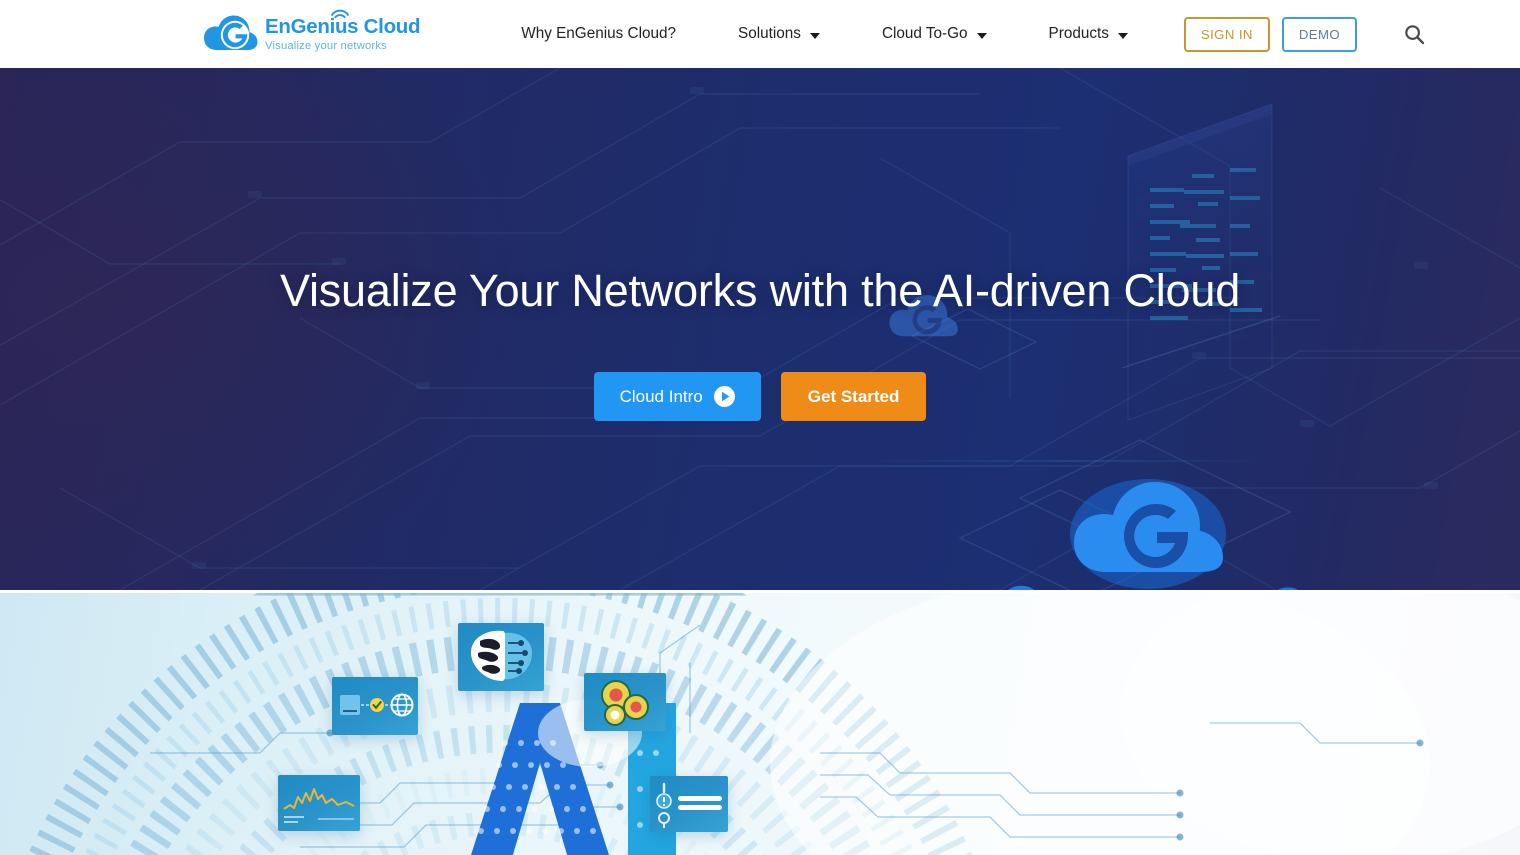 This screenshot has width=1520, height=855. I want to click on get-started-button: Get Started, so click(853, 396).